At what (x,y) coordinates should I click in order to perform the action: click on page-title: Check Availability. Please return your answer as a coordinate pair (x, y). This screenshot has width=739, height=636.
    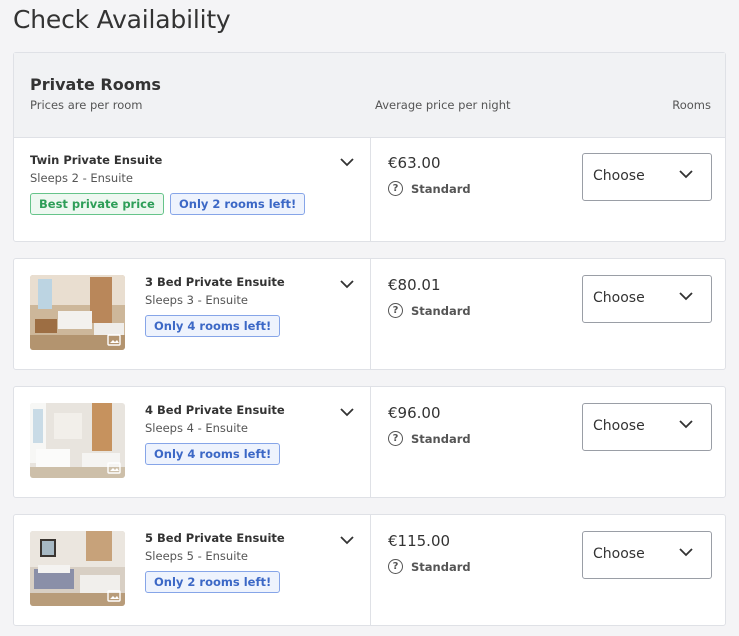
    Looking at the image, I should click on (122, 19).